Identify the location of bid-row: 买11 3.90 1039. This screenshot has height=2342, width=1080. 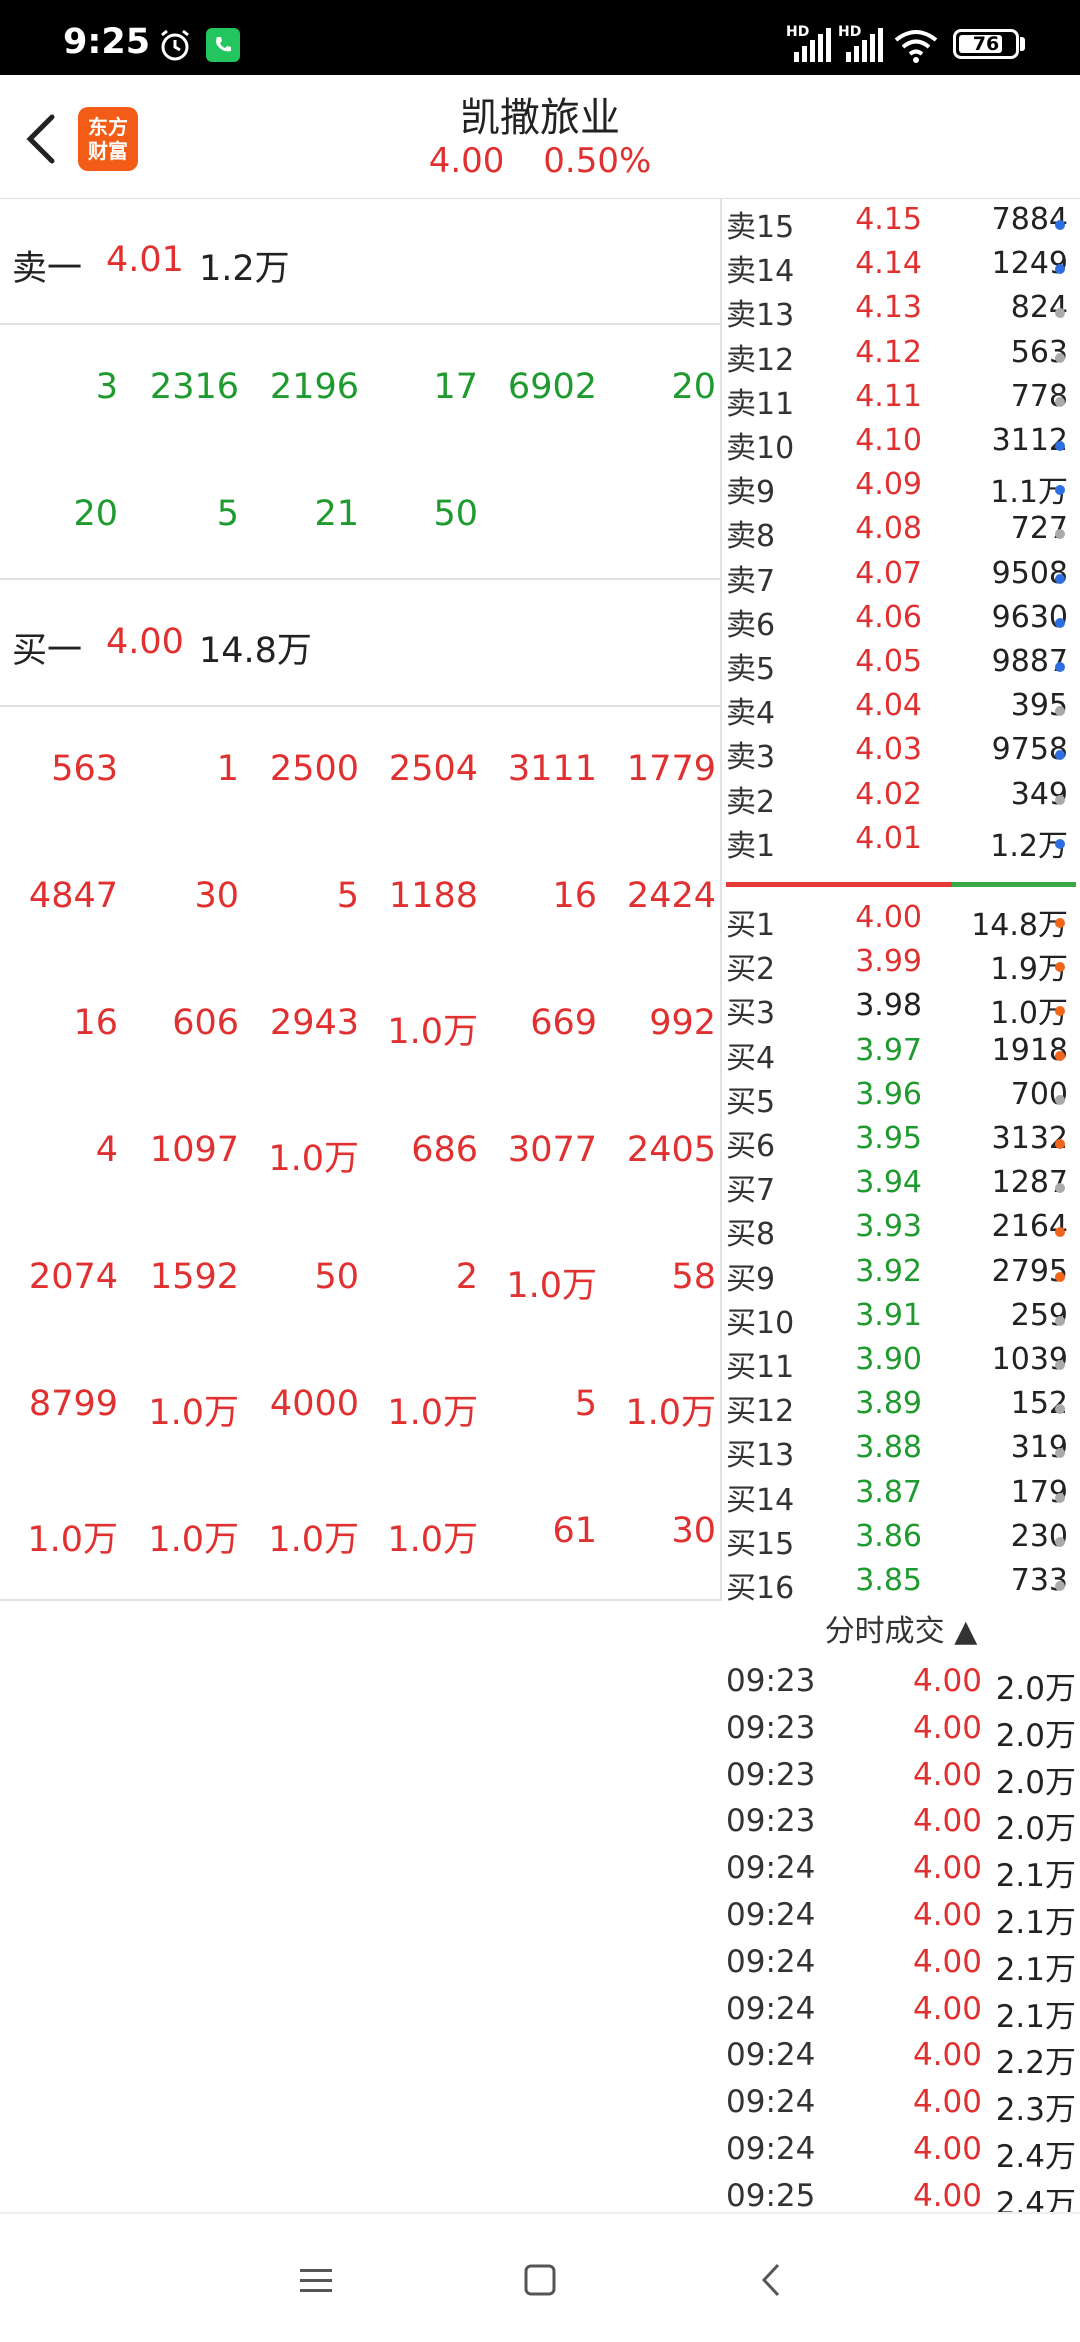
(901, 1362).